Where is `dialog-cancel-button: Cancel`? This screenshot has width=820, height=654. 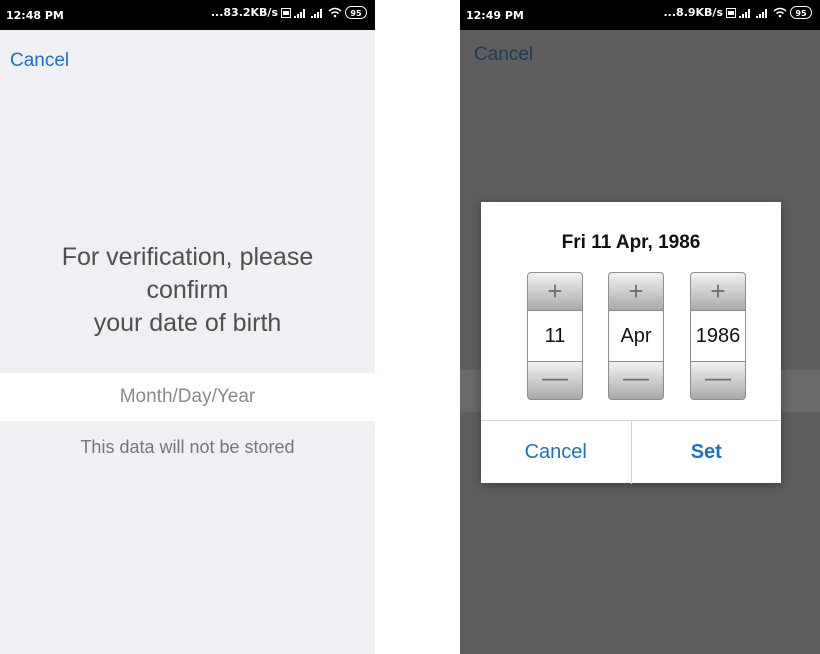 dialog-cancel-button: Cancel is located at coordinates (556, 452).